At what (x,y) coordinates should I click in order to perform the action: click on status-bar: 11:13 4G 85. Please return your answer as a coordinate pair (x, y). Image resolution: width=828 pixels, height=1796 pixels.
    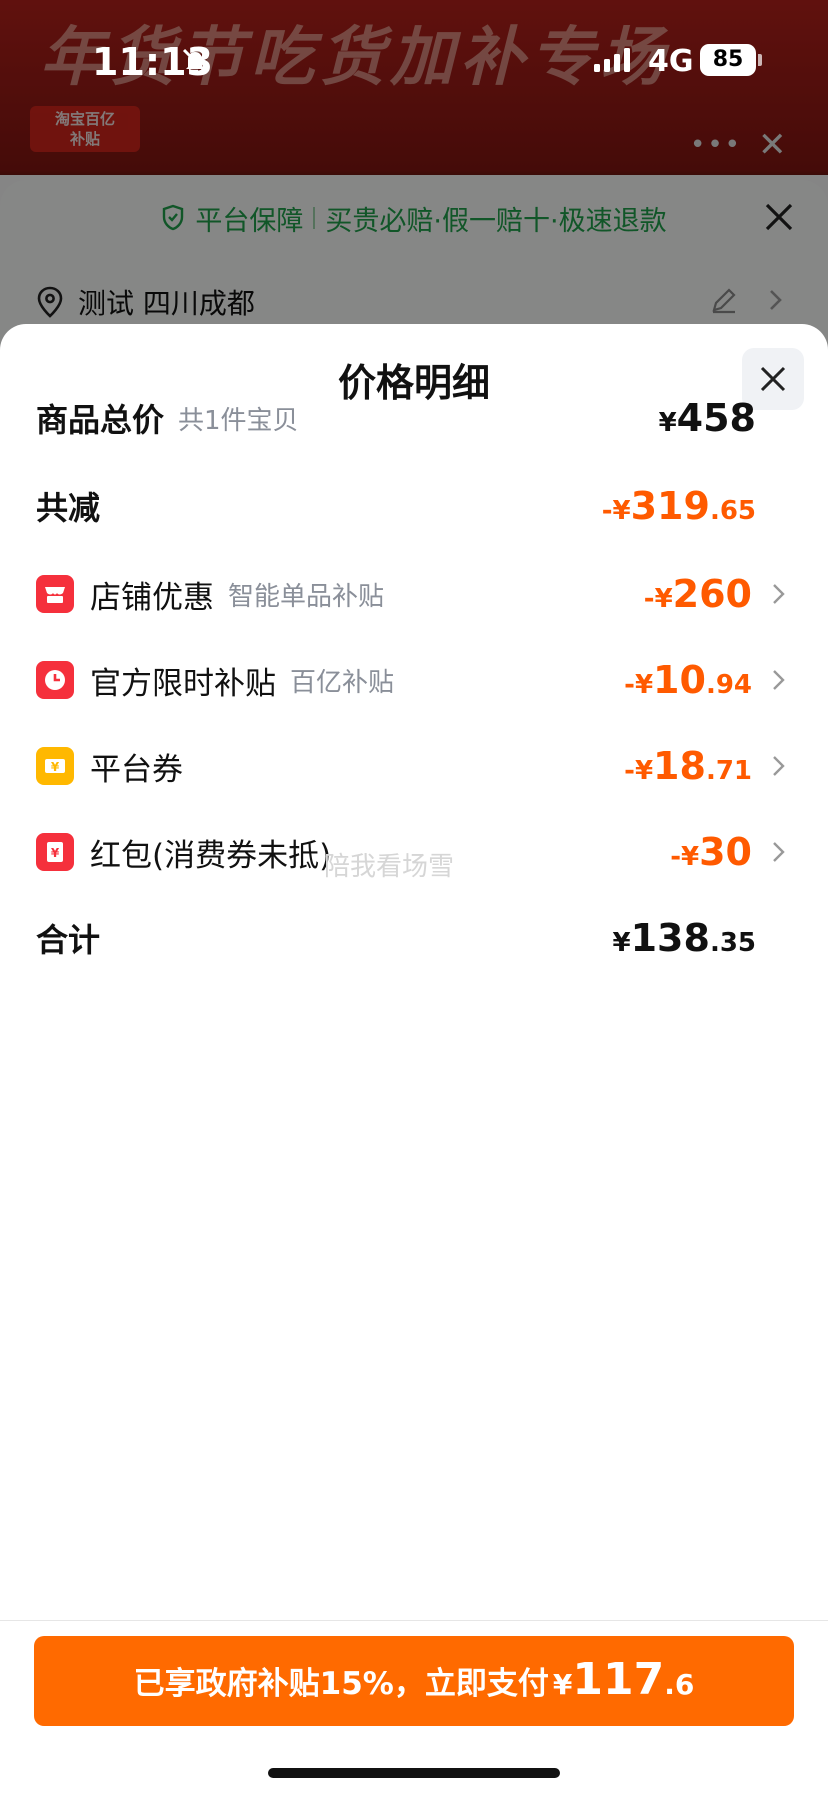
    Looking at the image, I should click on (414, 60).